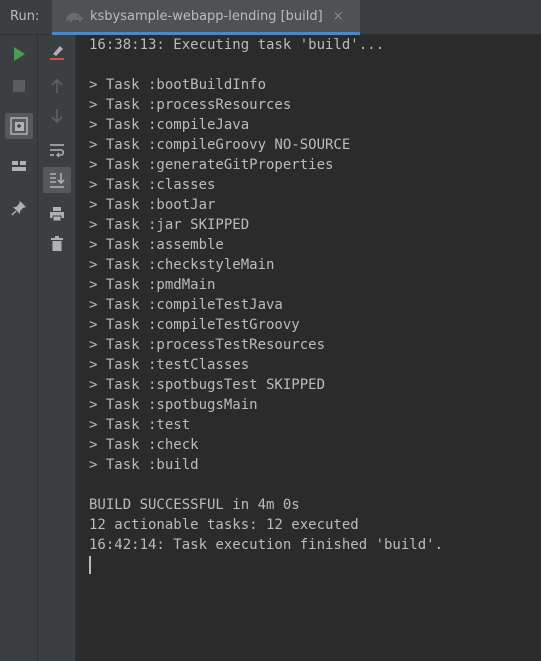  I want to click on close-tab-icon: ×, so click(338, 16).